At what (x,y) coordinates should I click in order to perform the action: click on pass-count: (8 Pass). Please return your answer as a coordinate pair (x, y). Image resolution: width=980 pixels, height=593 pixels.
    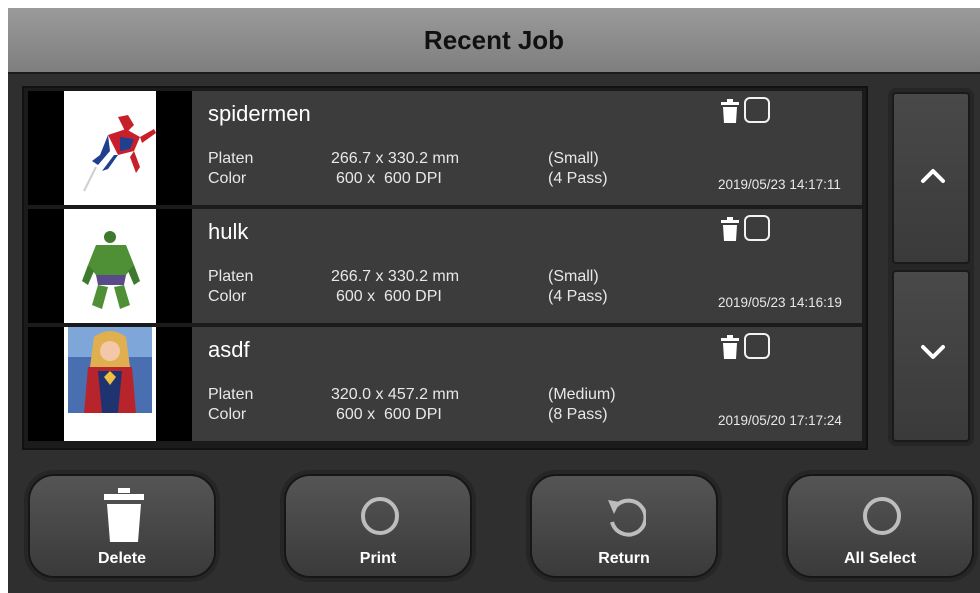
    Looking at the image, I should click on (578, 414).